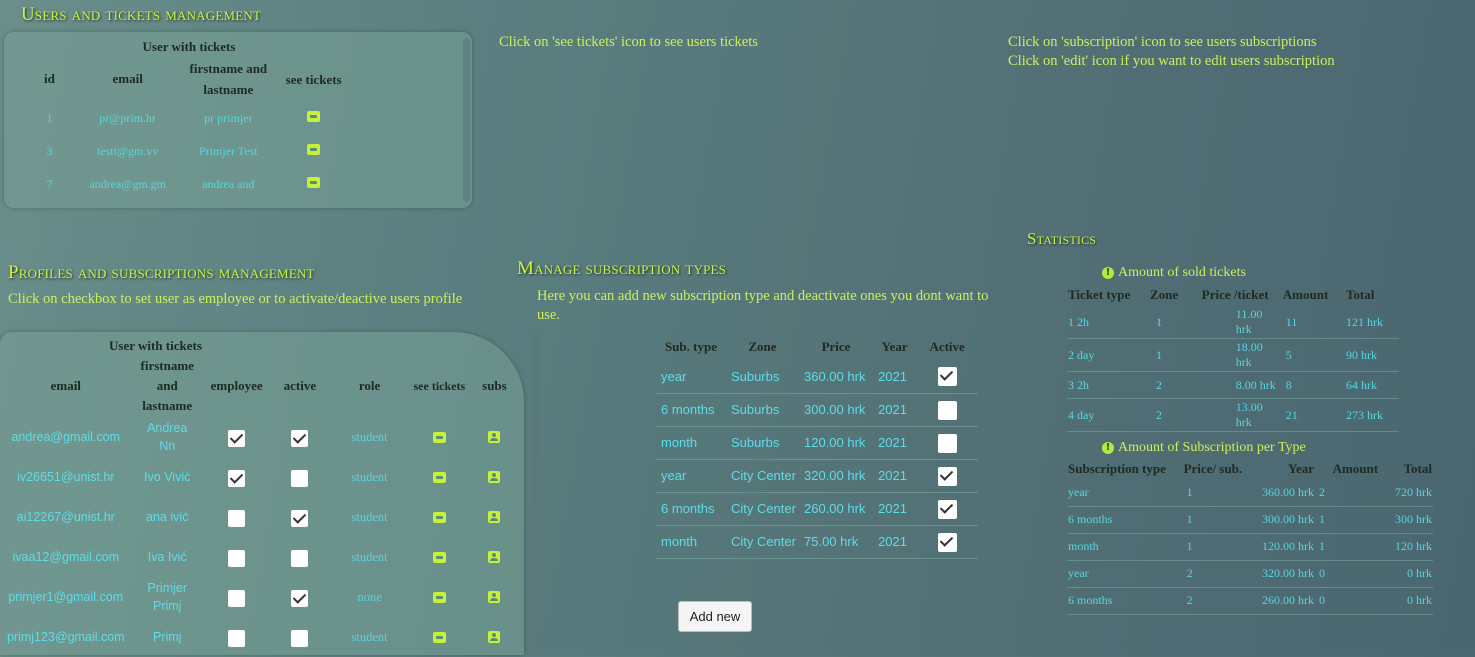 The image size is (1475, 657). Describe the element at coordinates (1369, 415) in the screenshot. I see `cell-total: 273 hrk` at that location.